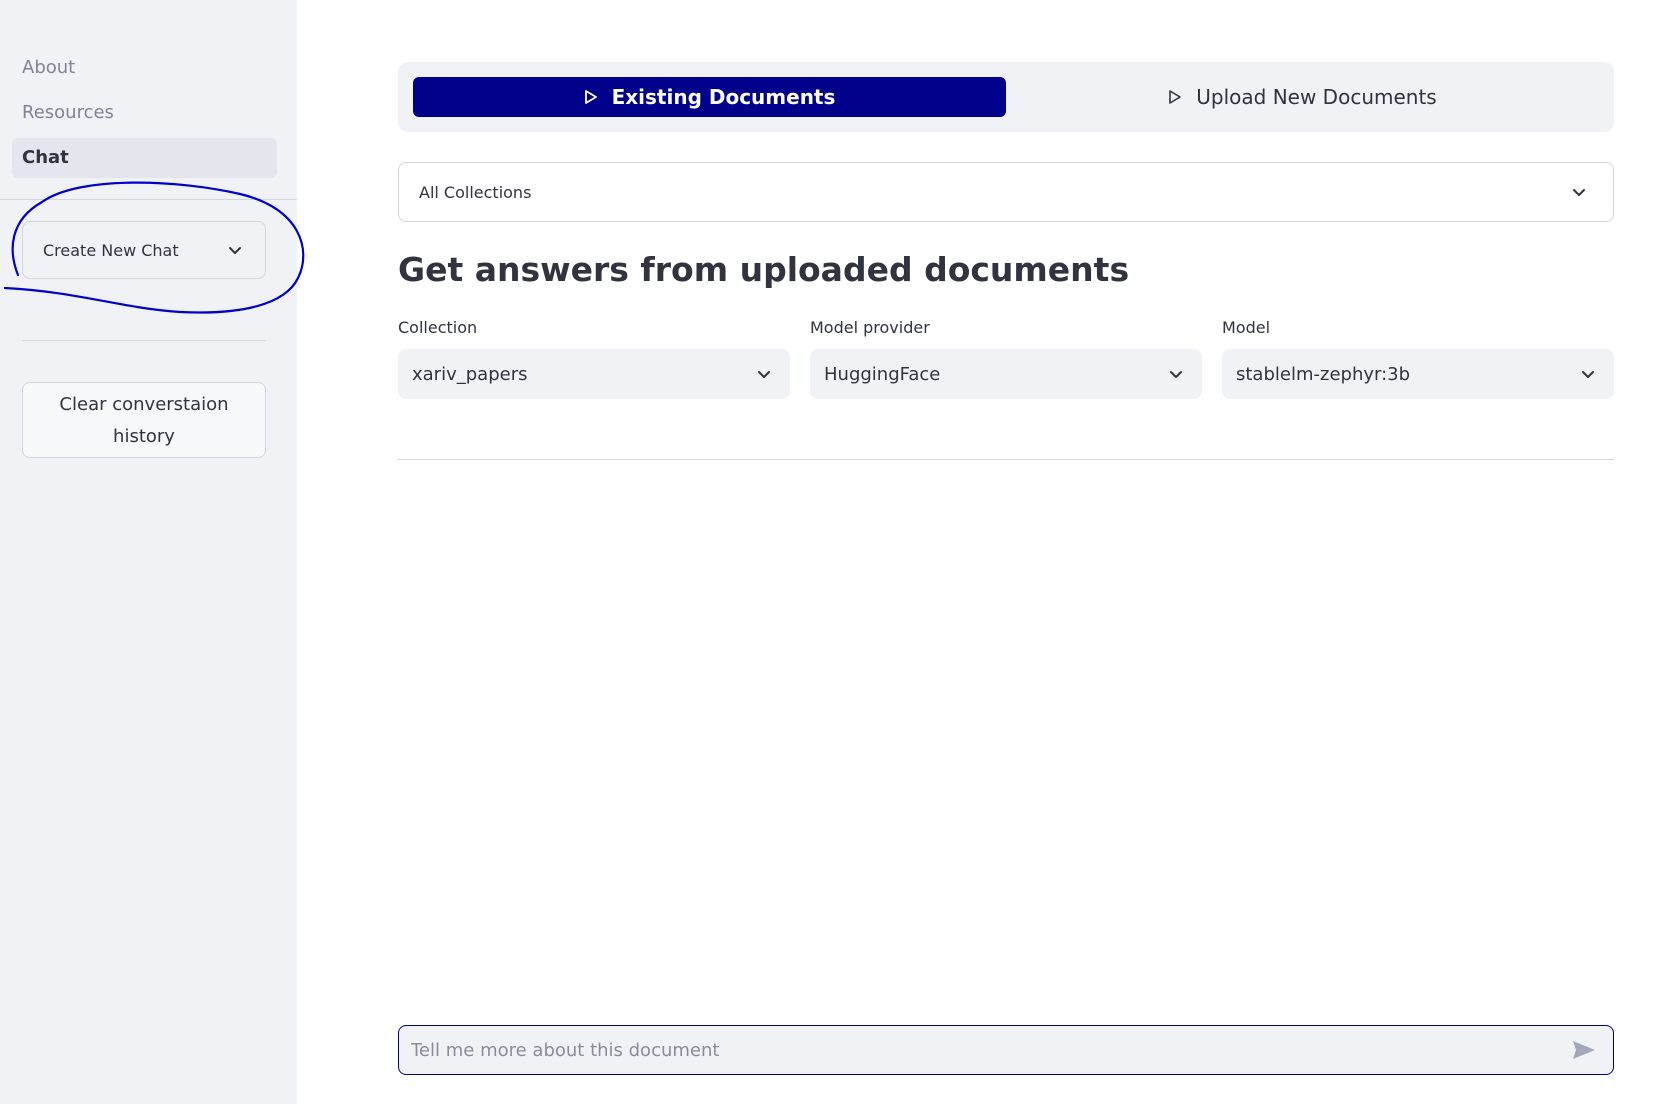 This screenshot has height=1104, width=1654. I want to click on model-value: stablelm-zephyr:3b, so click(1323, 374).